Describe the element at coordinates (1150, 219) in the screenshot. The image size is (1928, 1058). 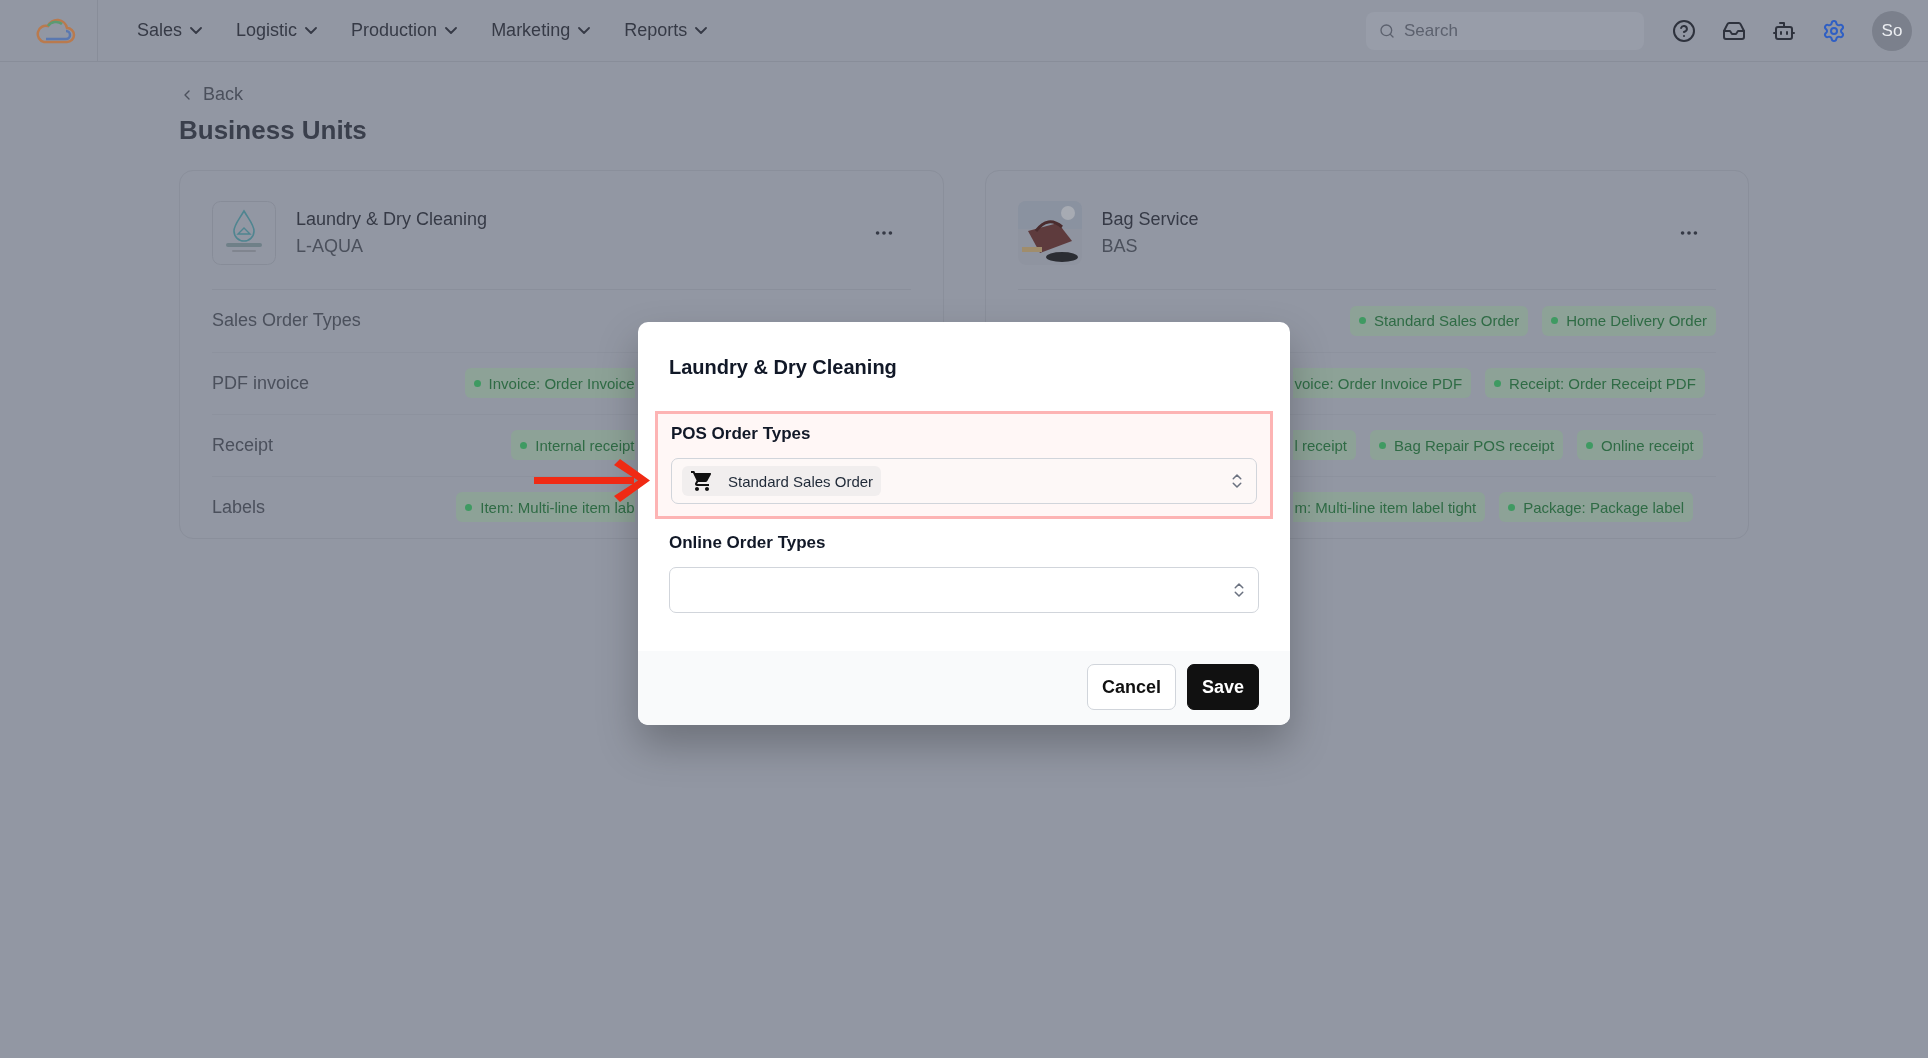
I see `unit-name: Bag Service` at that location.